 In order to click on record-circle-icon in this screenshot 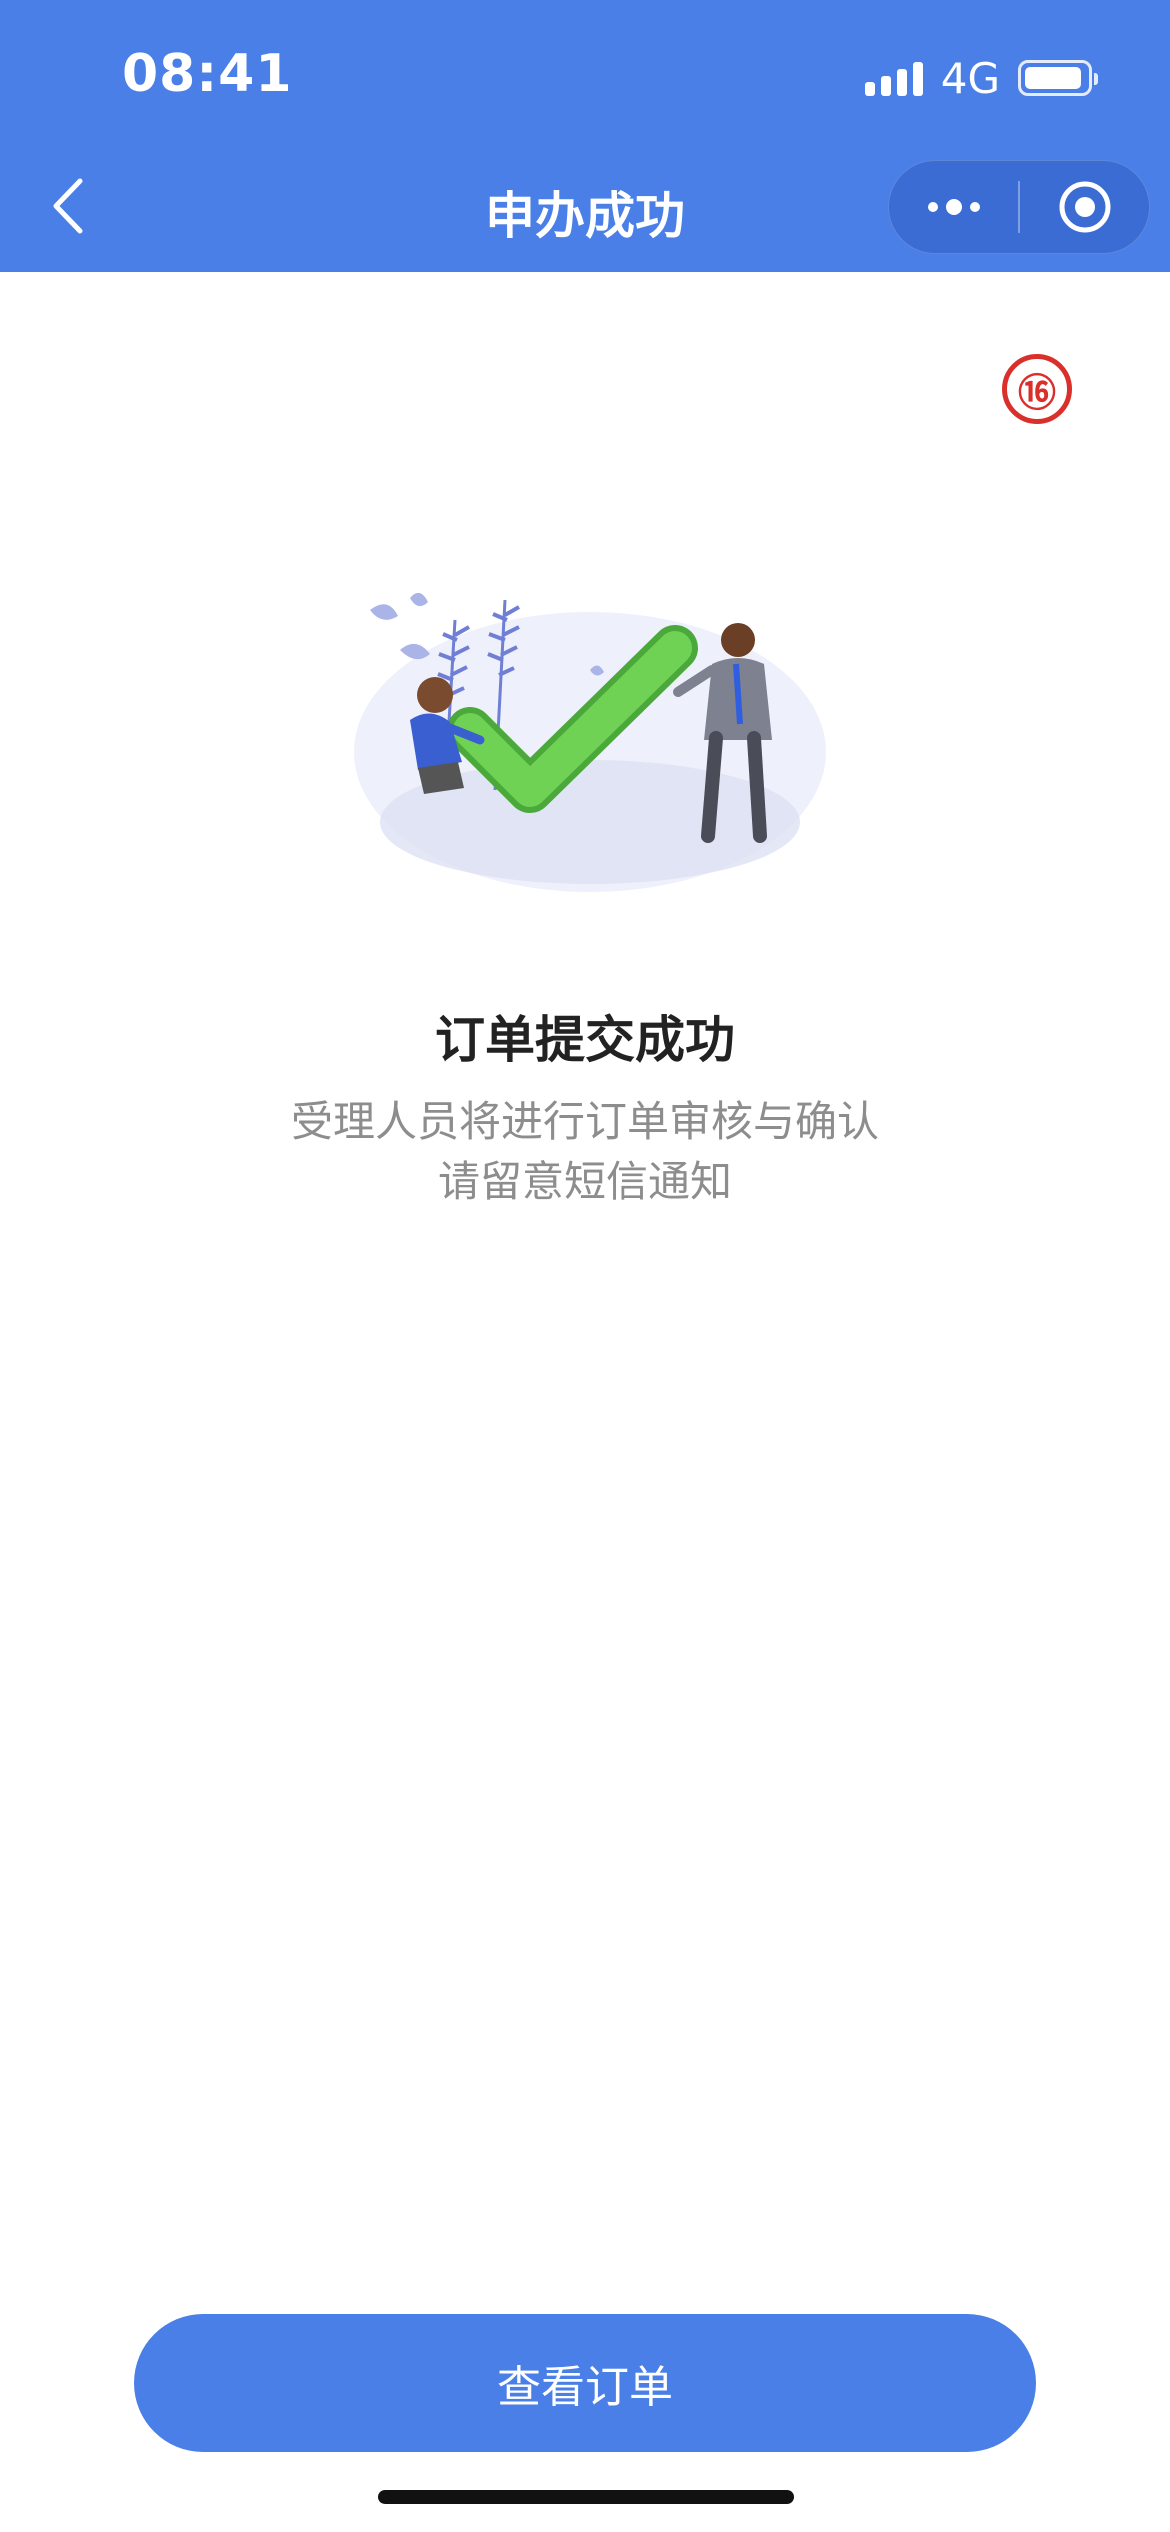, I will do `click(1084, 207)`.